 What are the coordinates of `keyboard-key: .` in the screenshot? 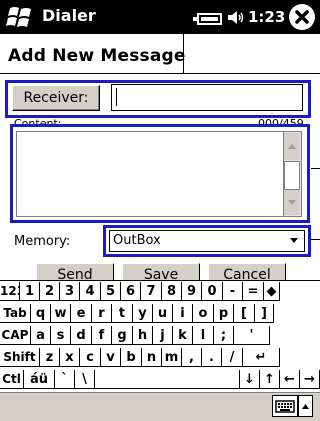 It's located at (212, 357).